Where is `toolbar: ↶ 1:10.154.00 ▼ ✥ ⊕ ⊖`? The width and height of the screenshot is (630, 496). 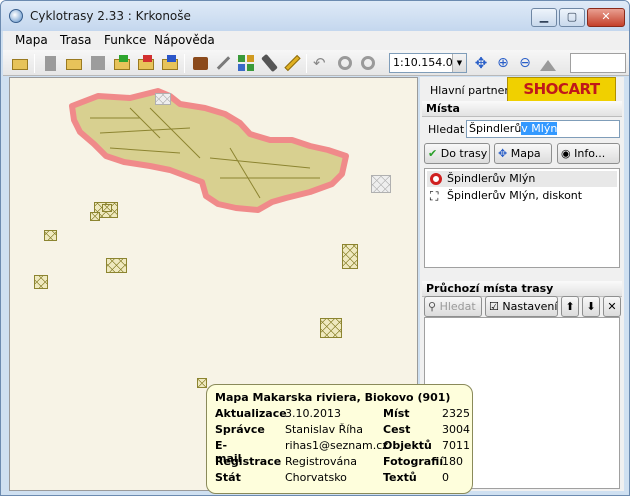 toolbar: ↶ 1:10.154.00 ▼ ✥ ⊕ ⊖ is located at coordinates (316, 63).